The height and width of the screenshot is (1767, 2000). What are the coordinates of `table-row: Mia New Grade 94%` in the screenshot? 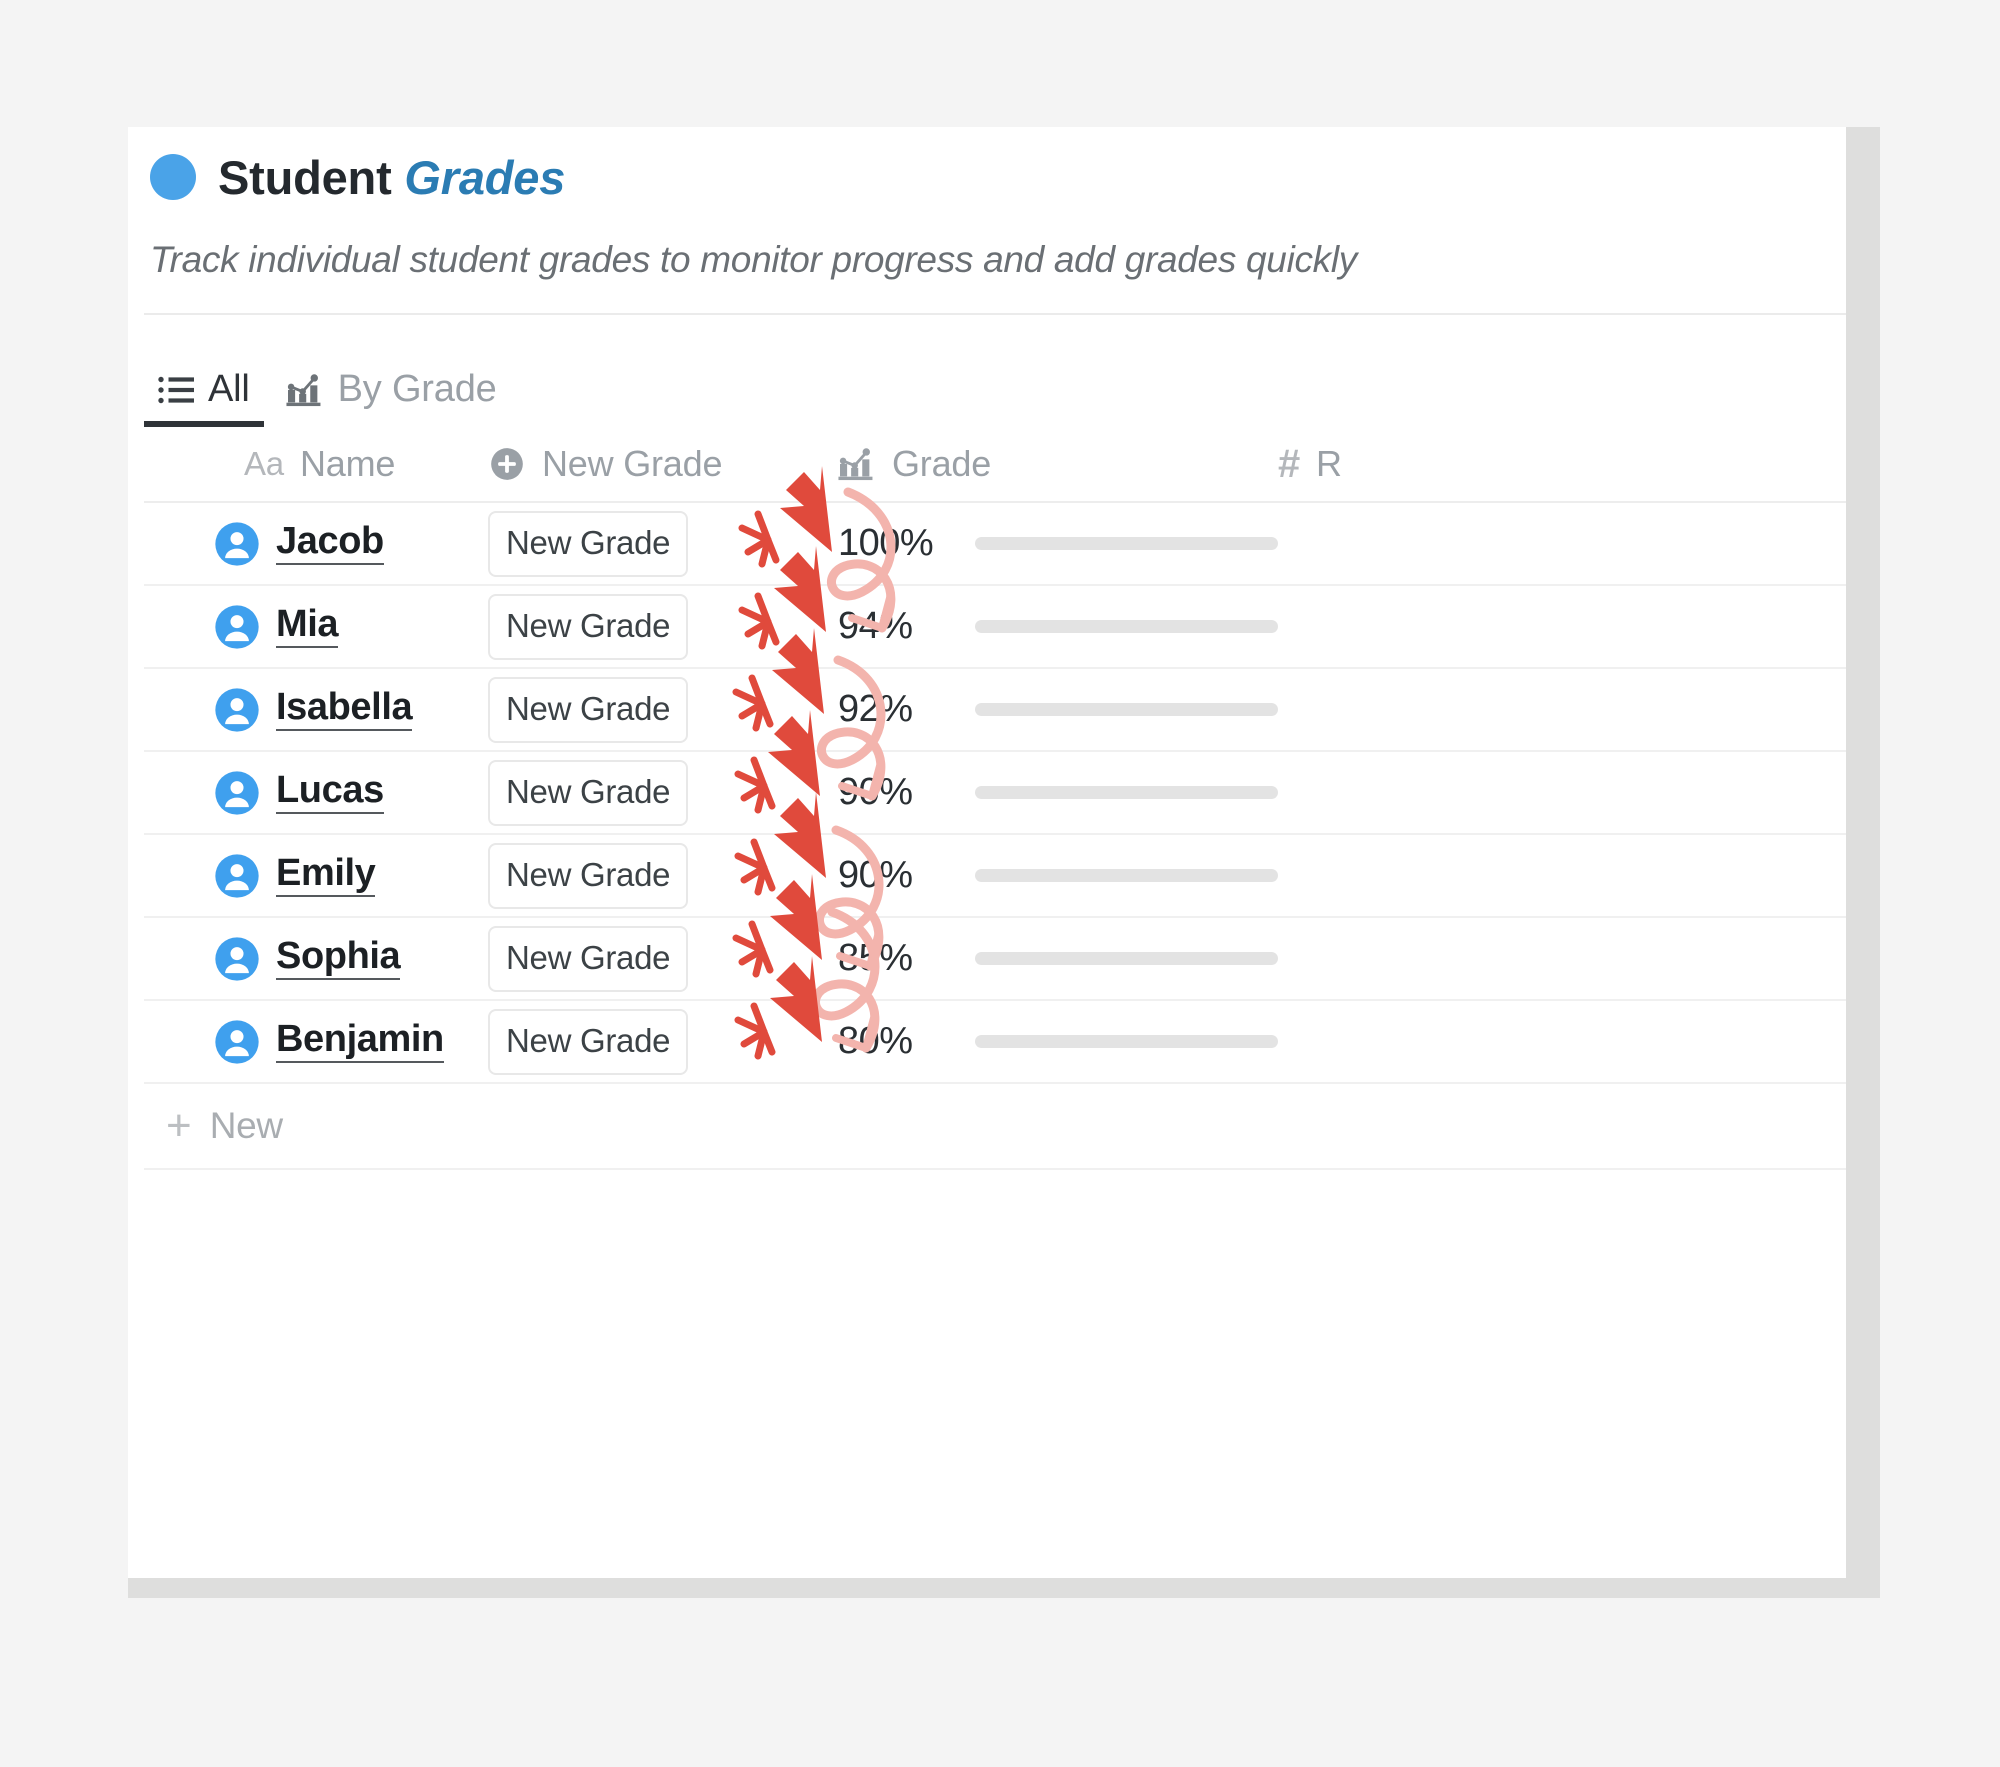 It's located at (995, 627).